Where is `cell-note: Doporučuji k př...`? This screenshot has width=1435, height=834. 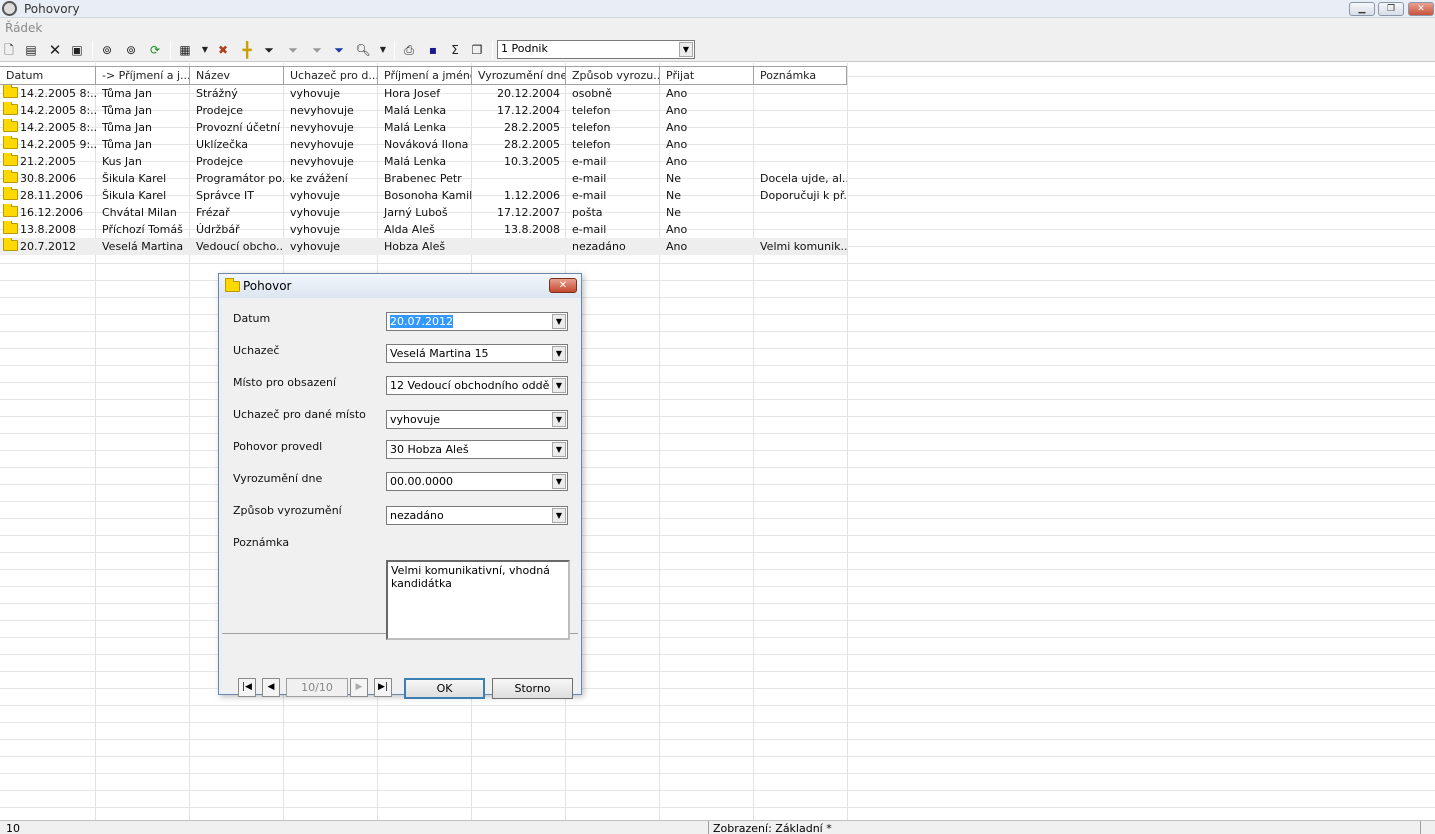
cell-note: Doporučuji k př... is located at coordinates (800, 195).